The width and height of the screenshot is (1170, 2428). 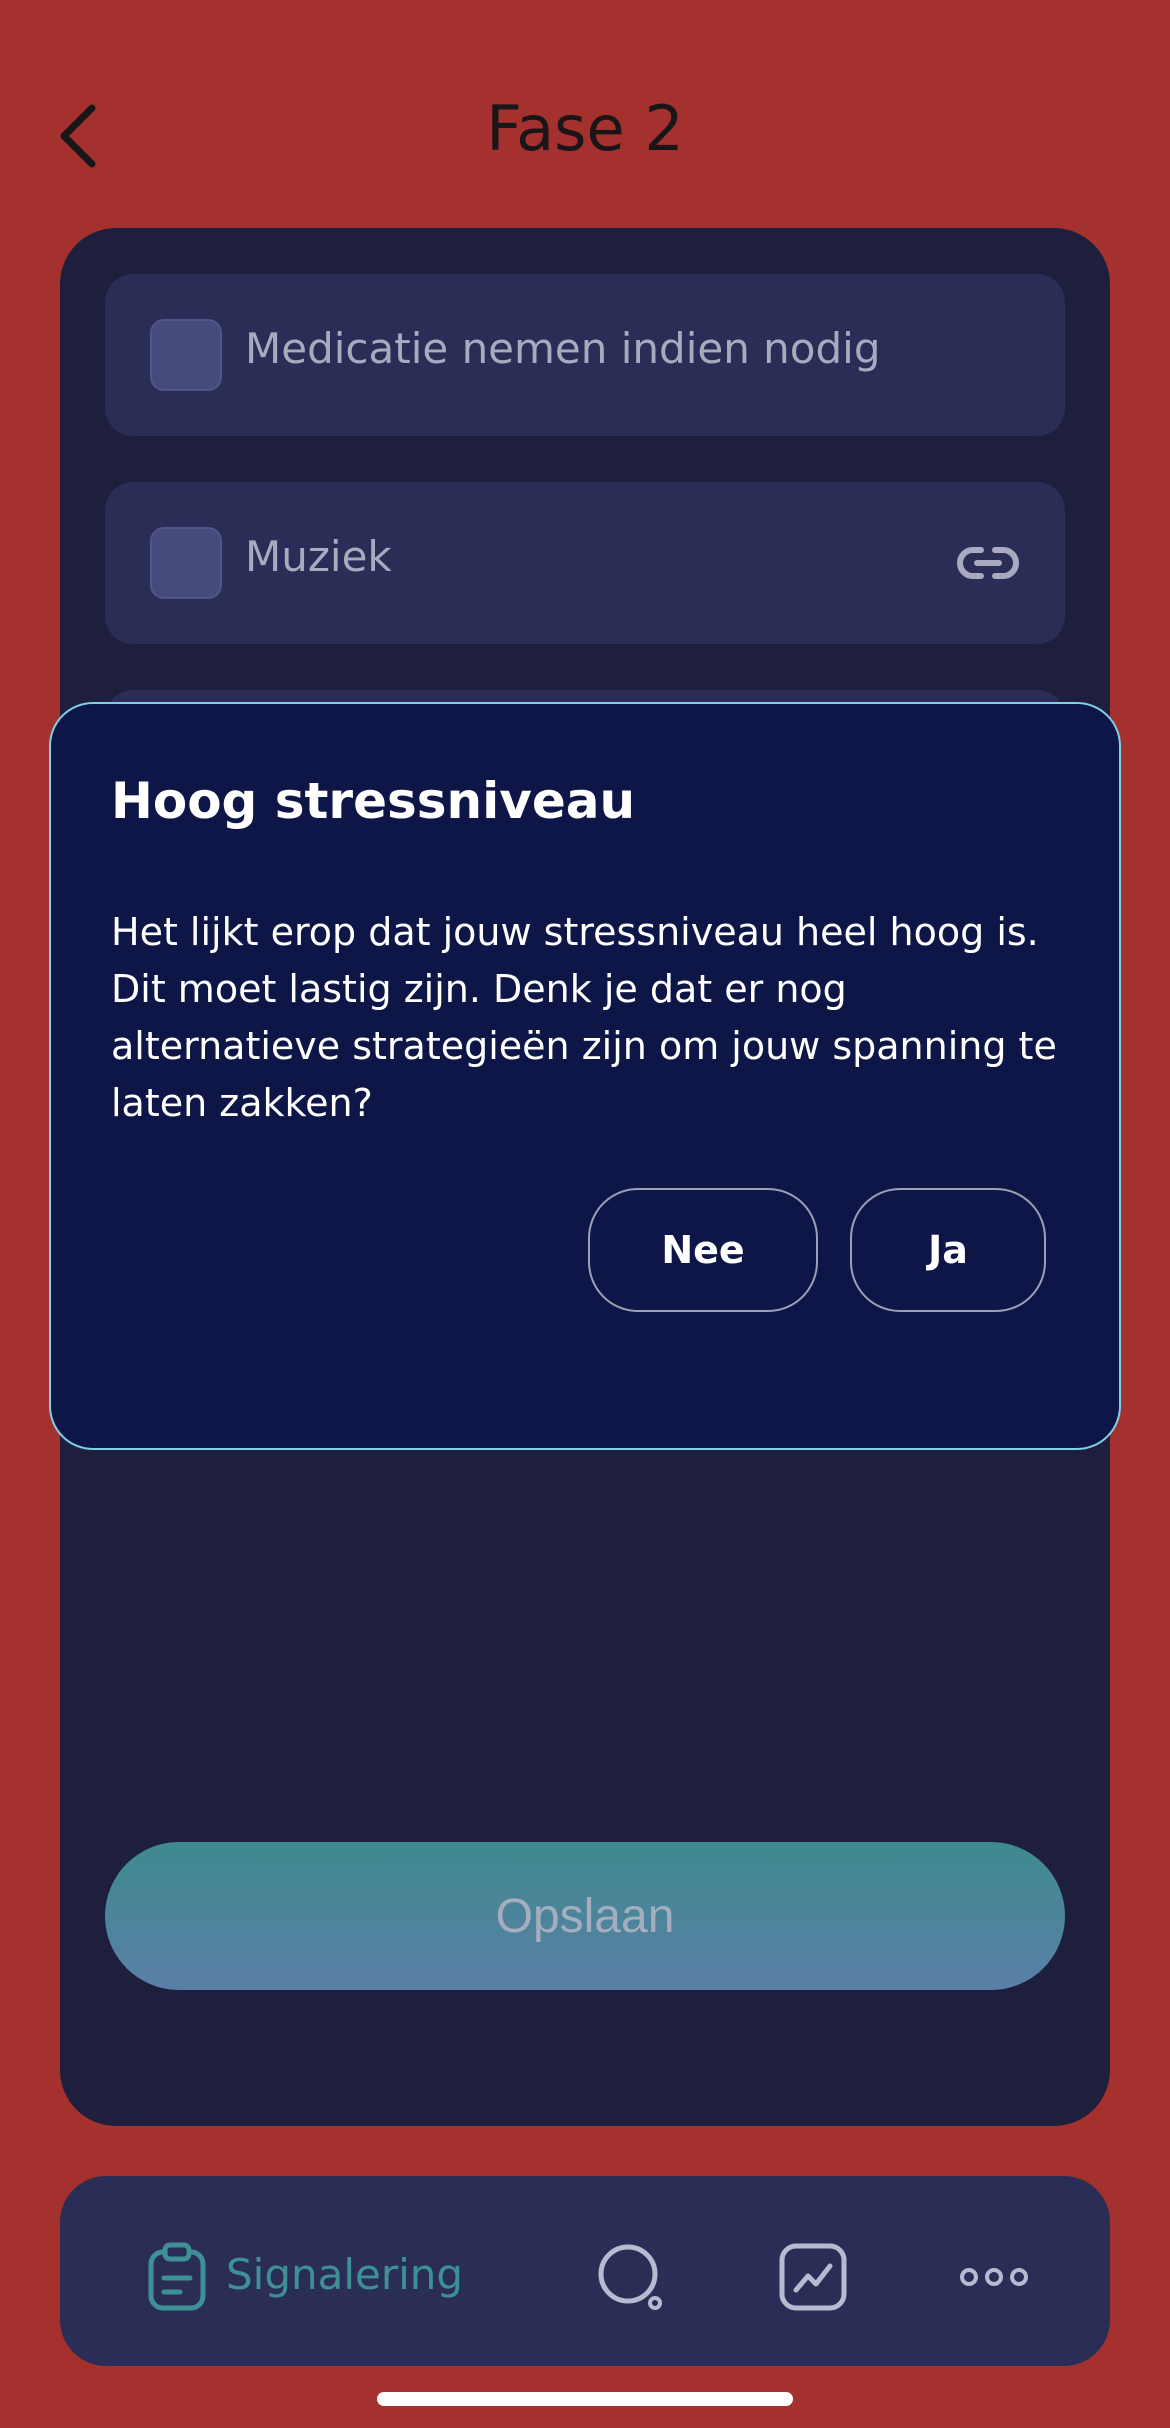 I want to click on link-icon, so click(x=988, y=563).